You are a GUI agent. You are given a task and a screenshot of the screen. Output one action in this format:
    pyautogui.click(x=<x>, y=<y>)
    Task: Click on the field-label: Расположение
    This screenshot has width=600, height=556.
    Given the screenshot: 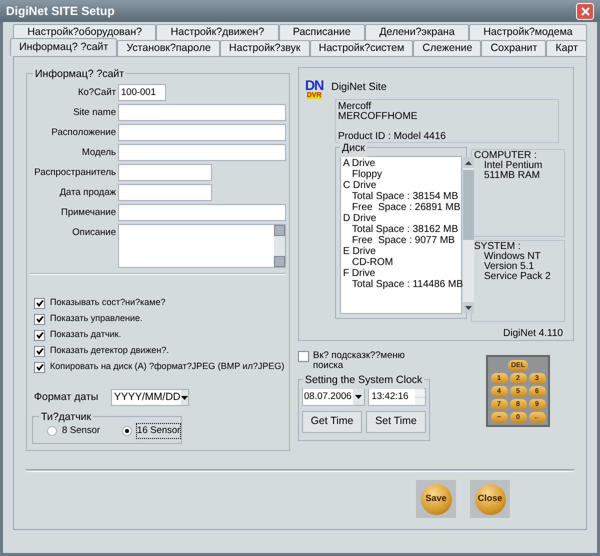 What is the action you would take?
    pyautogui.click(x=83, y=133)
    